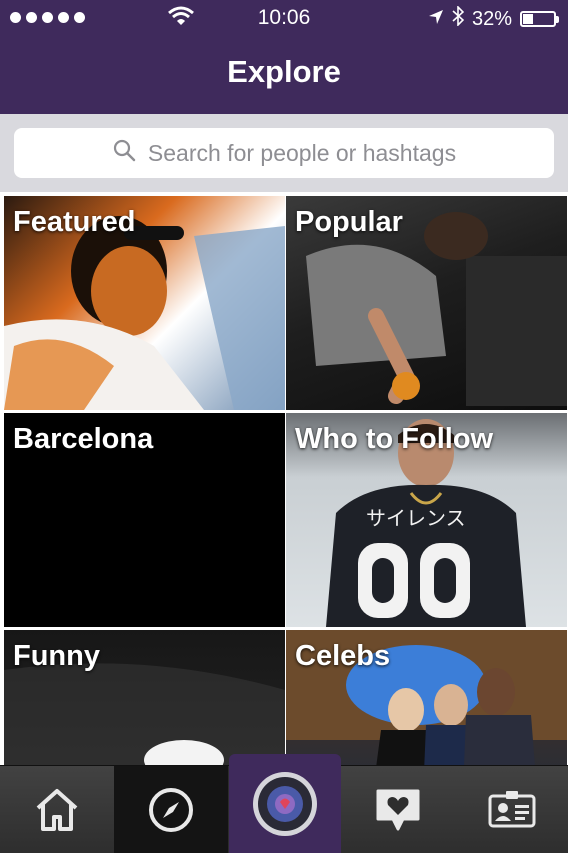 This screenshot has width=568, height=853. I want to click on tile-label-featured: Featured, so click(74, 222).